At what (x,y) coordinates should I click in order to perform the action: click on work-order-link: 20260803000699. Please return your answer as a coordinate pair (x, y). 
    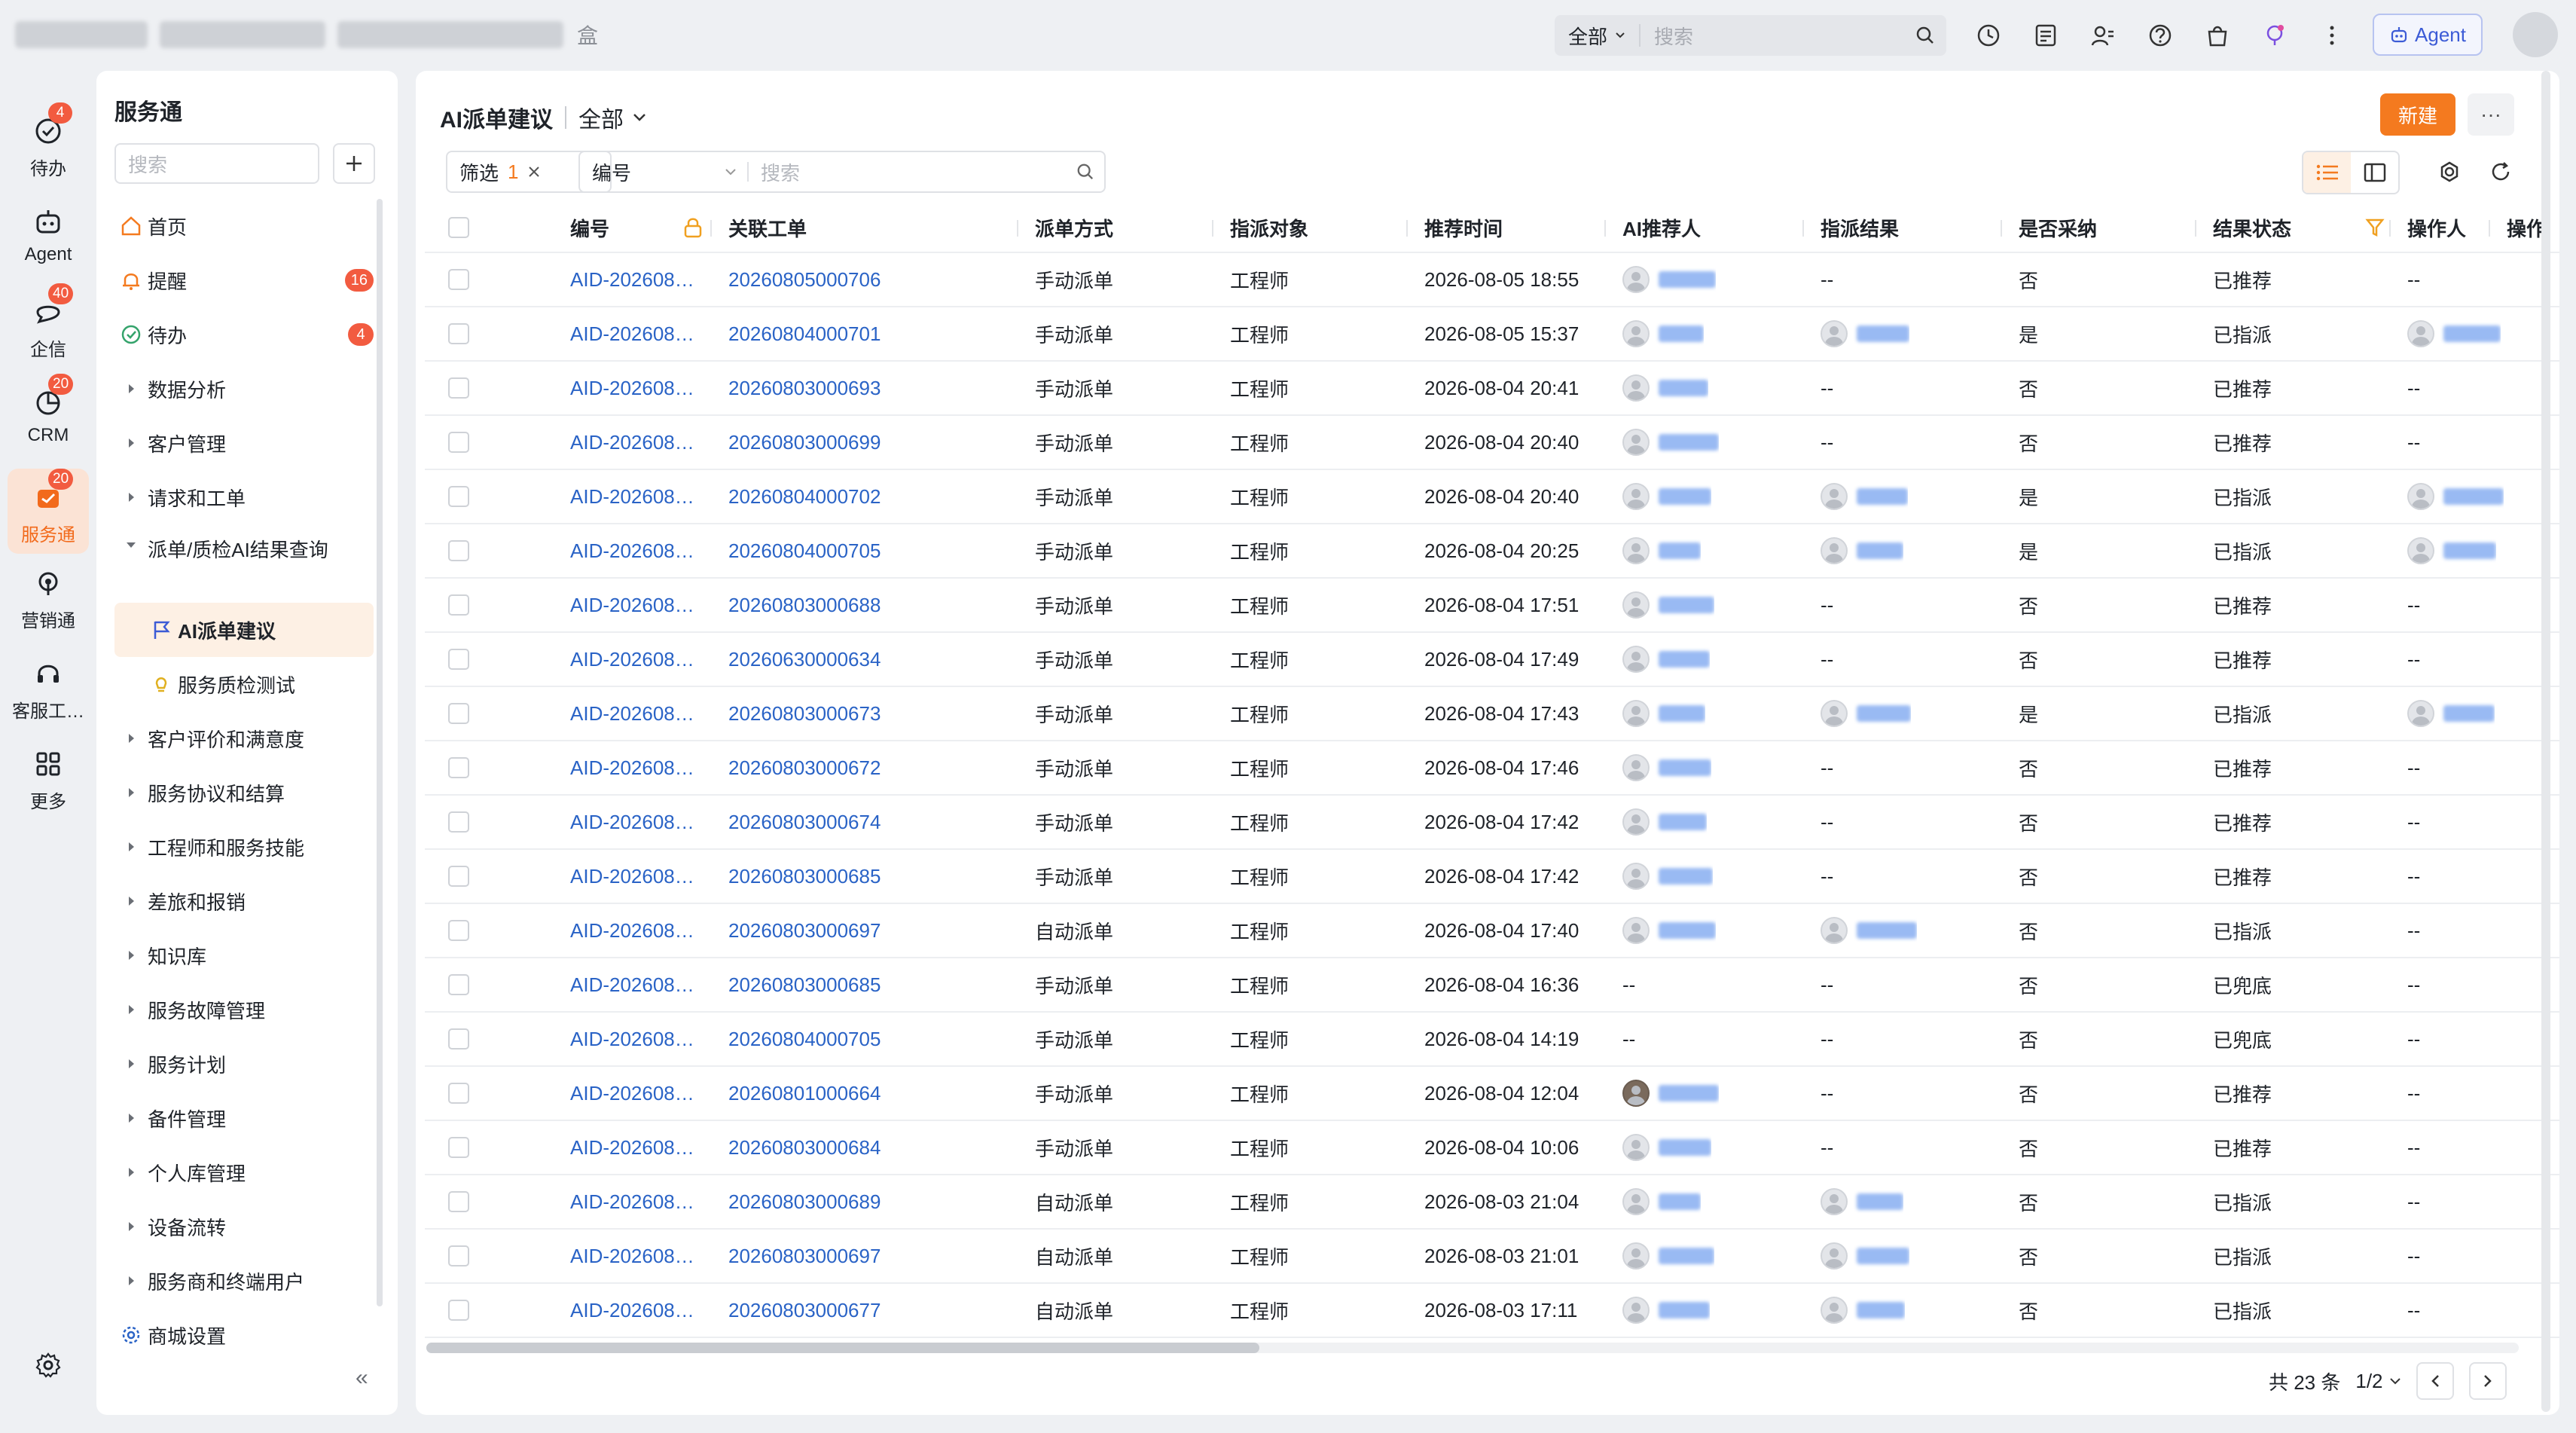
    Looking at the image, I should click on (804, 442).